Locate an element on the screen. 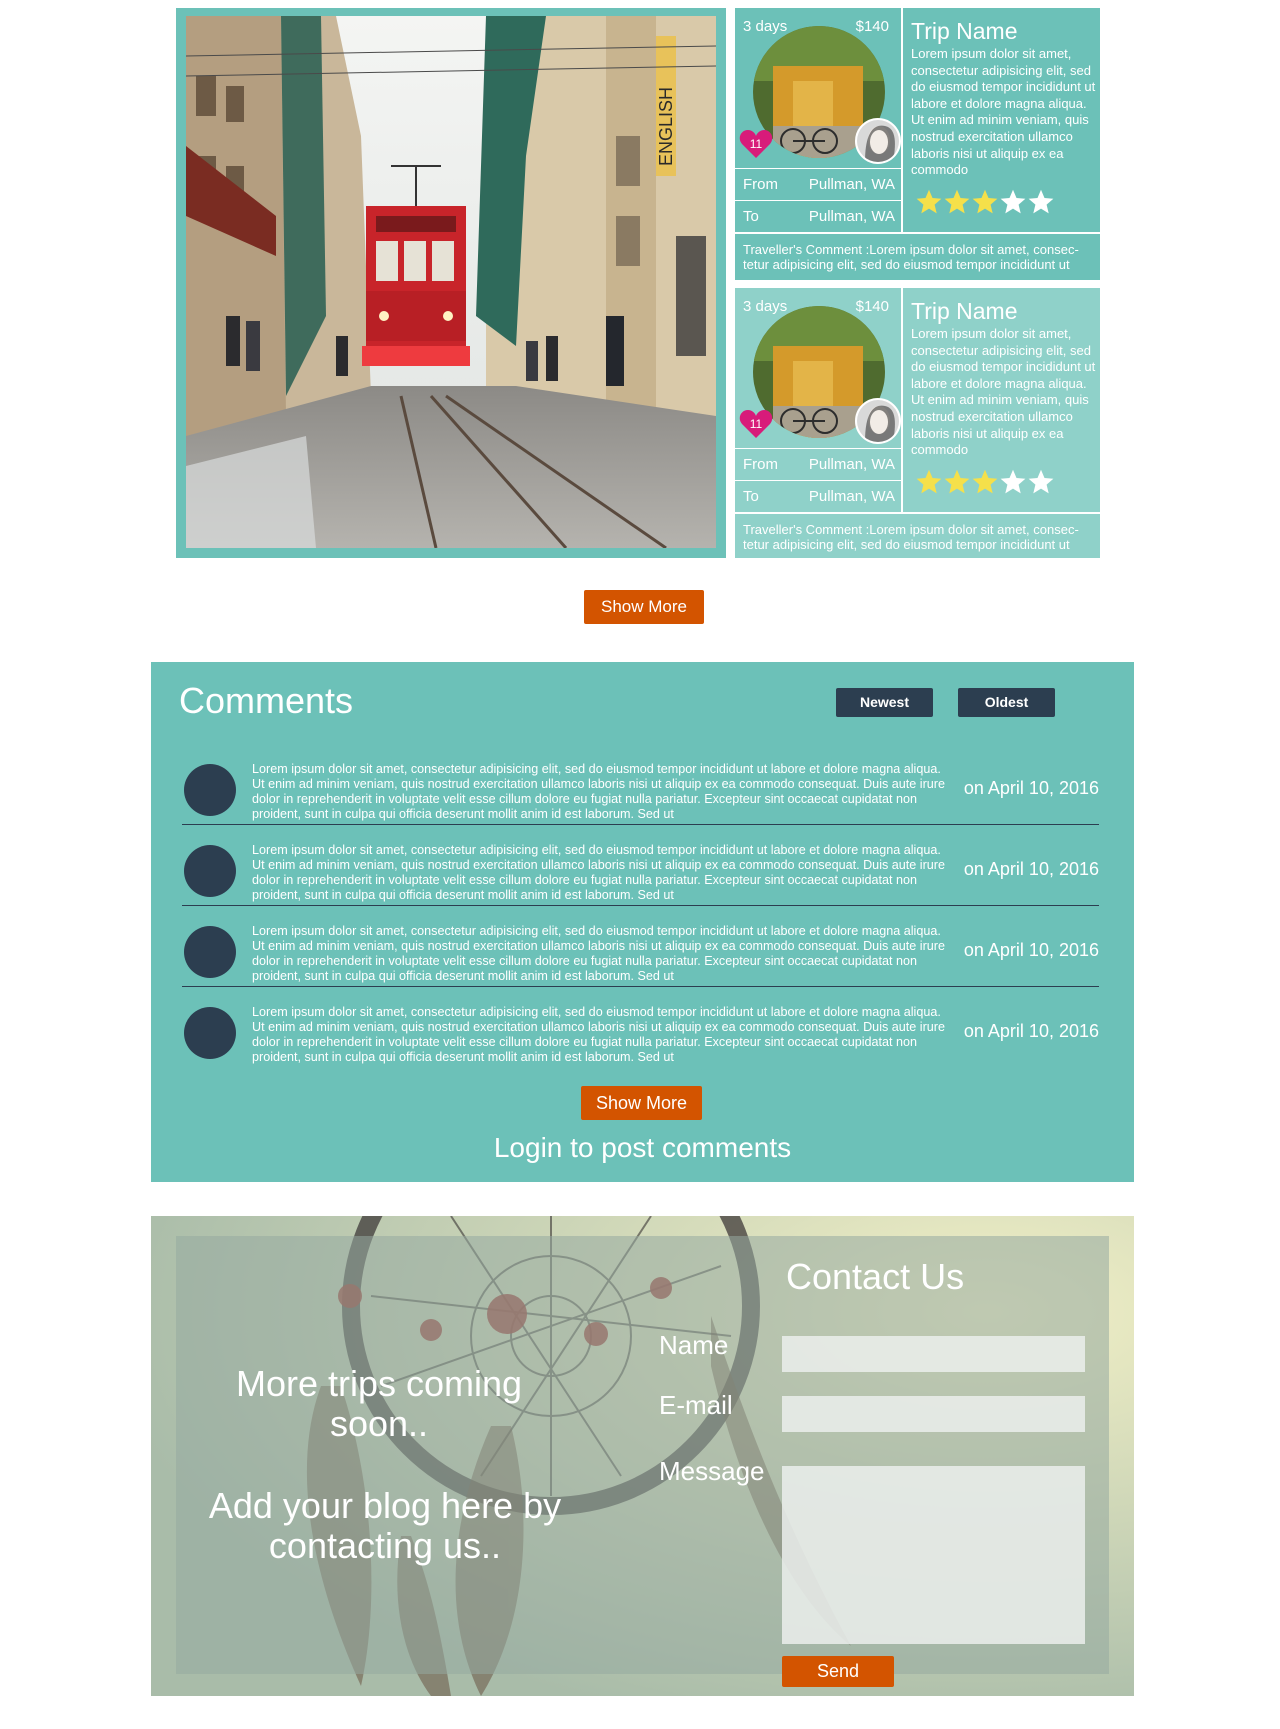 The image size is (1280, 1729). tram-street-image: ENGLISH is located at coordinates (451, 282).